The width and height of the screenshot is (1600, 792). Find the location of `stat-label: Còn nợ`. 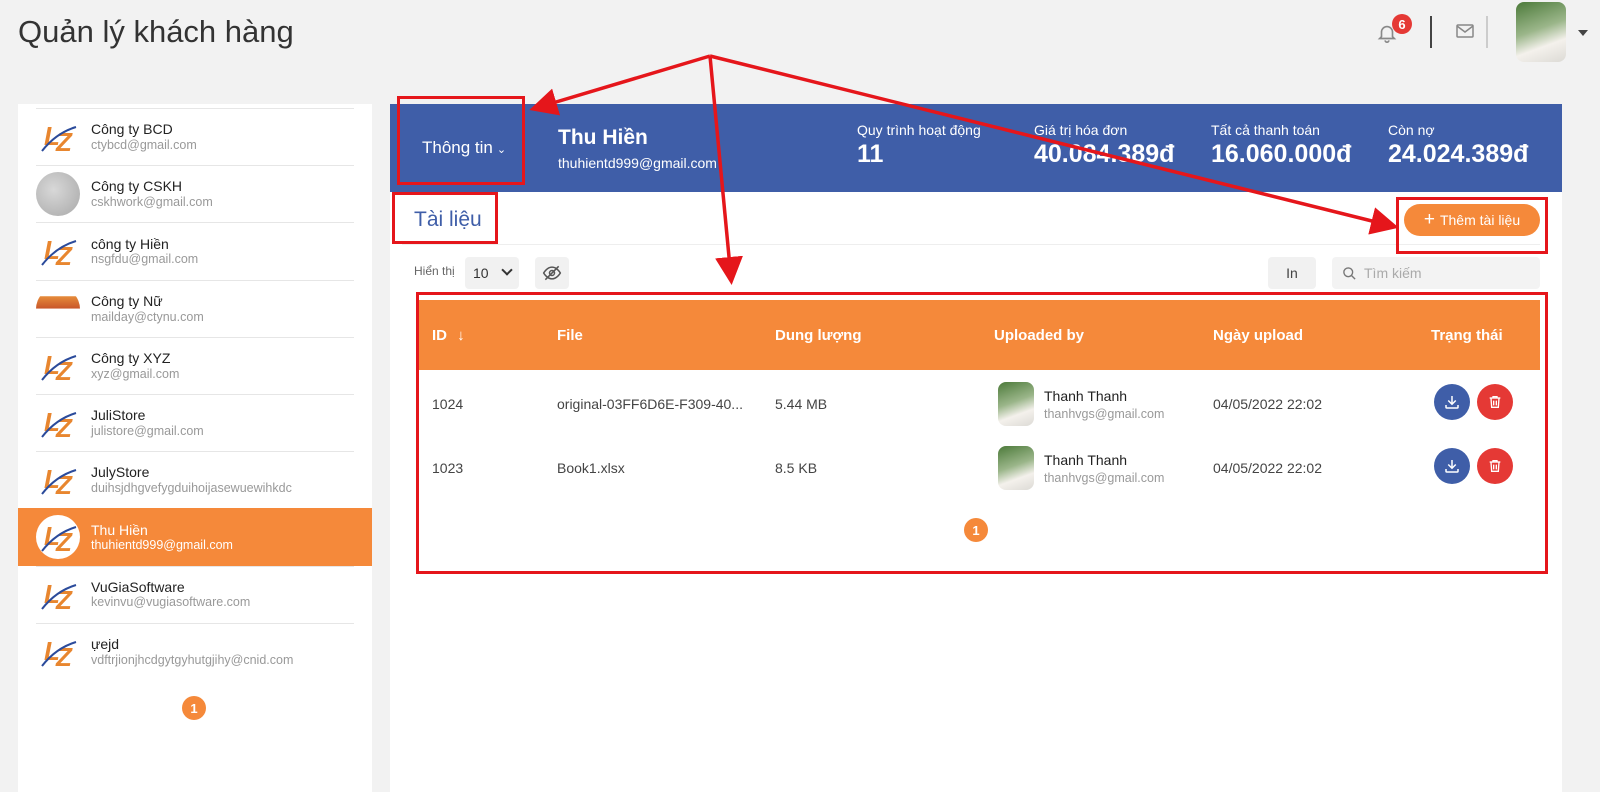

stat-label: Còn nợ is located at coordinates (1411, 130).